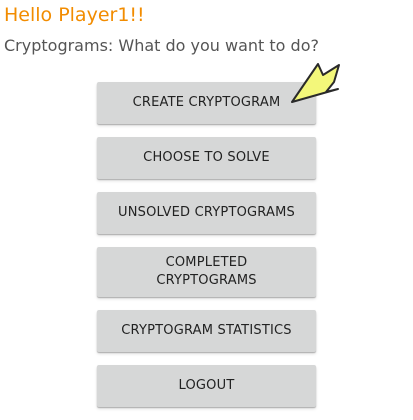  I want to click on unsolved-cryptograms-button: UNSOLVED CRYPTOGRAMS, so click(206, 213).